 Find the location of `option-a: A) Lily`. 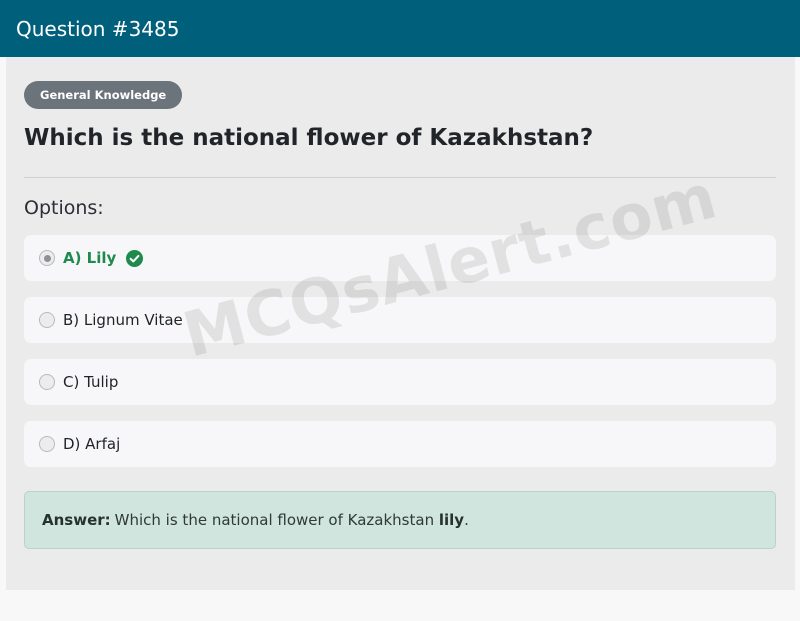

option-a: A) Lily is located at coordinates (400, 258).